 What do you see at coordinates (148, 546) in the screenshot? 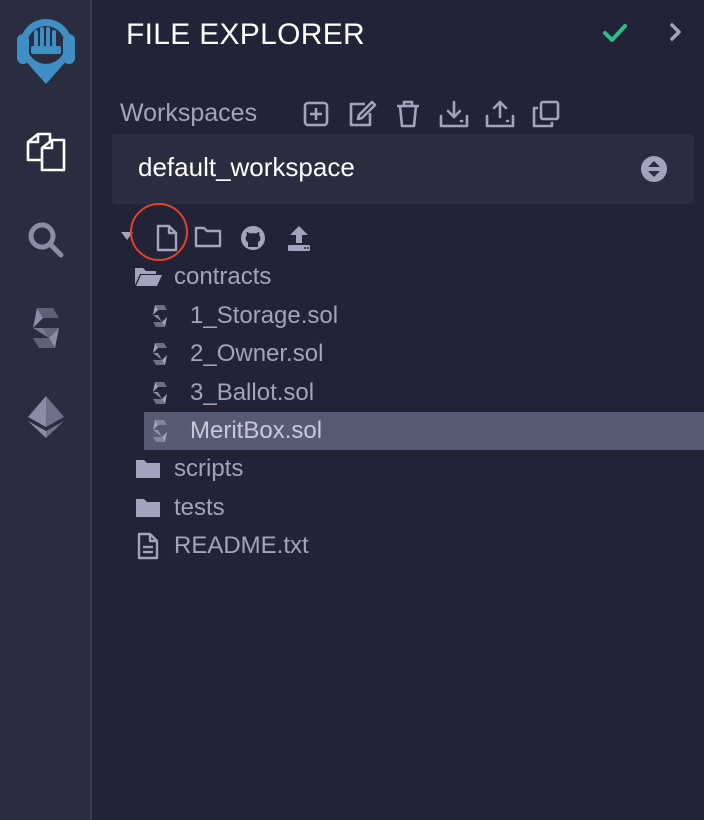
I see `text-file-icon` at bounding box center [148, 546].